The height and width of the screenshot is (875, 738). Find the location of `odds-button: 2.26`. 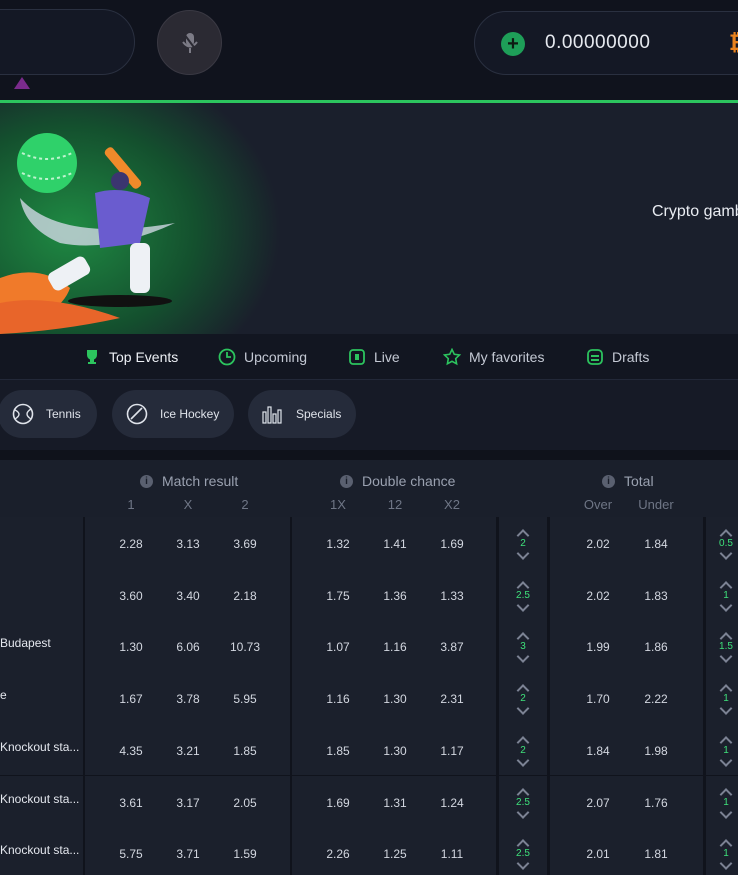

odds-button: 2.26 is located at coordinates (338, 854).